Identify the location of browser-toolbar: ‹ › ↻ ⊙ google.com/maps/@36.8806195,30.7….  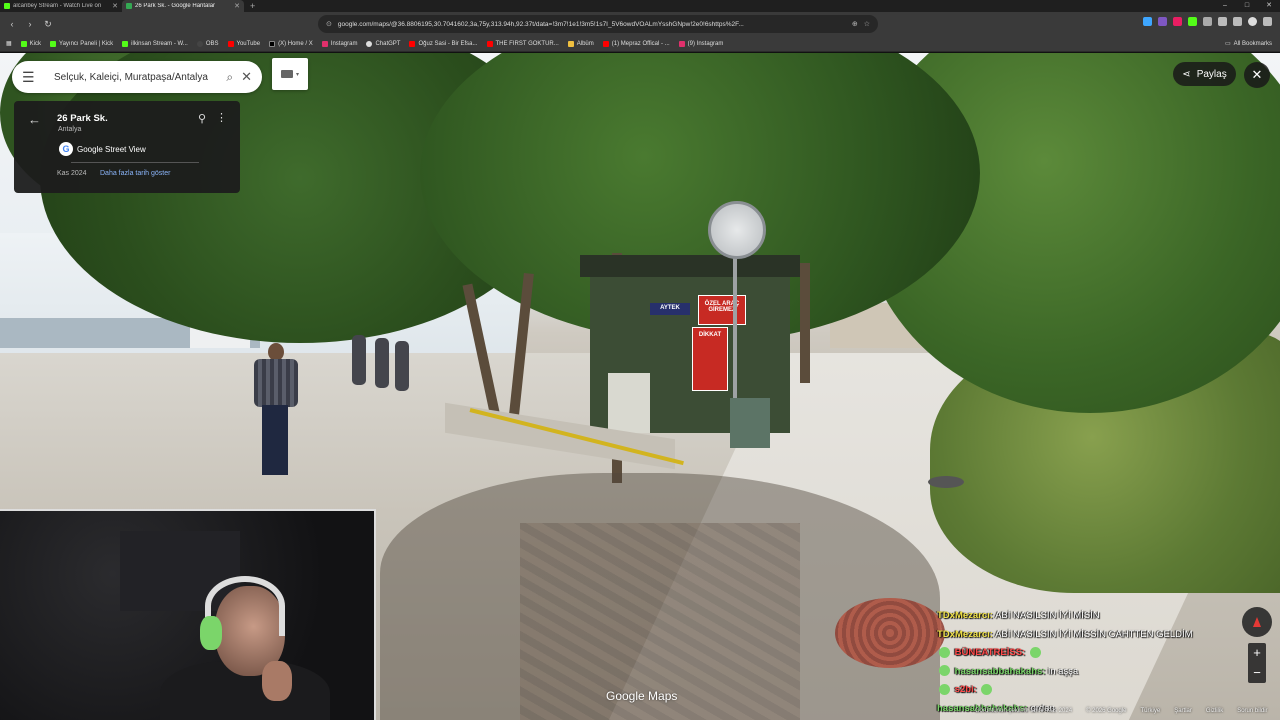
(640, 24).